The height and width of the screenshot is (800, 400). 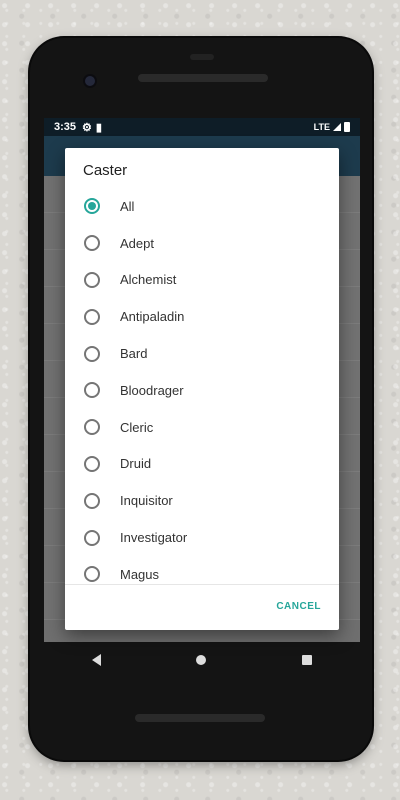 I want to click on option-druid: Druid, so click(x=202, y=464).